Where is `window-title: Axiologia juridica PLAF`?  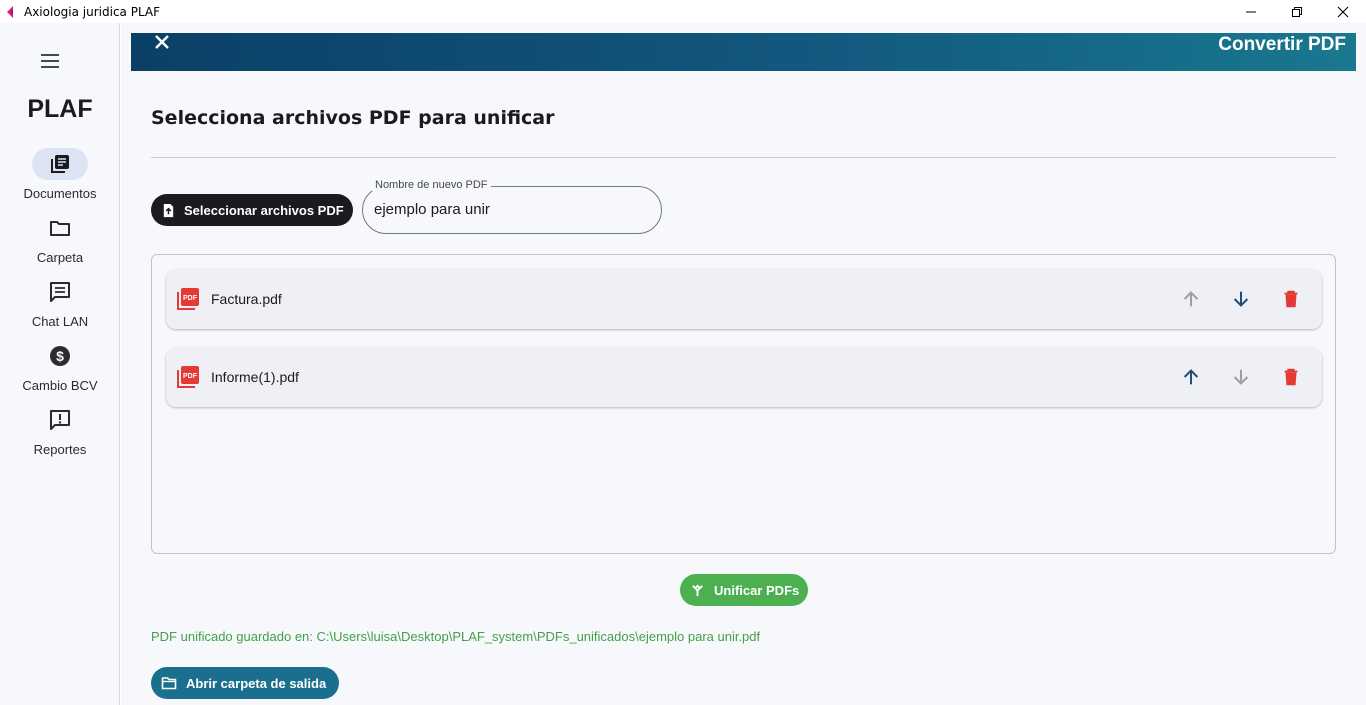
window-title: Axiologia juridica PLAF is located at coordinates (92, 11).